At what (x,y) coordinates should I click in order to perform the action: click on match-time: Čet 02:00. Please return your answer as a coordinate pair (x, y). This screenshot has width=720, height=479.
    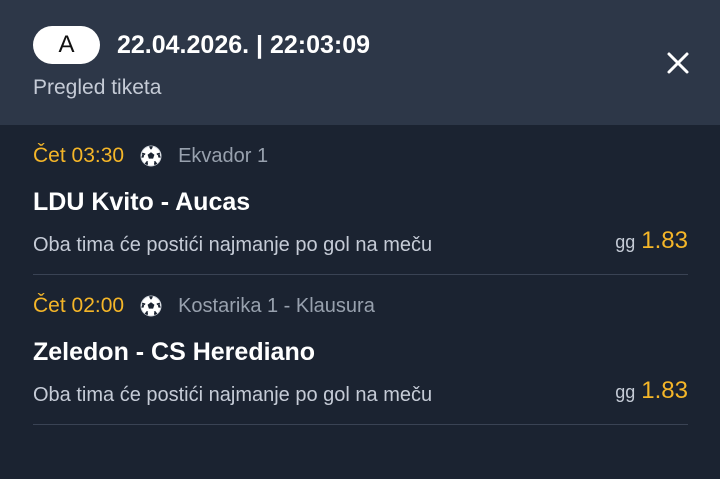
    Looking at the image, I should click on (79, 305).